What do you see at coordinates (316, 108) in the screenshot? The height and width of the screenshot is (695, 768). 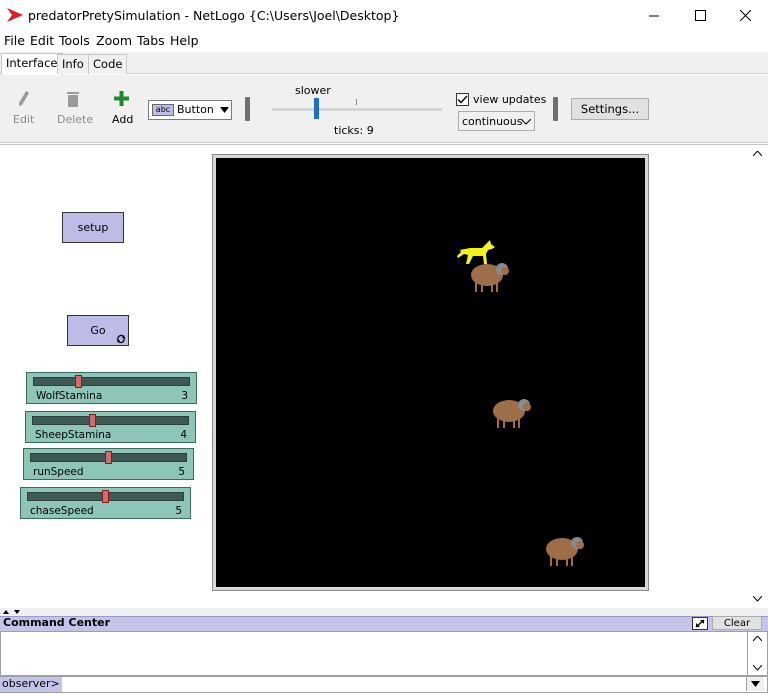 I see `speed-slider-thumb` at bounding box center [316, 108].